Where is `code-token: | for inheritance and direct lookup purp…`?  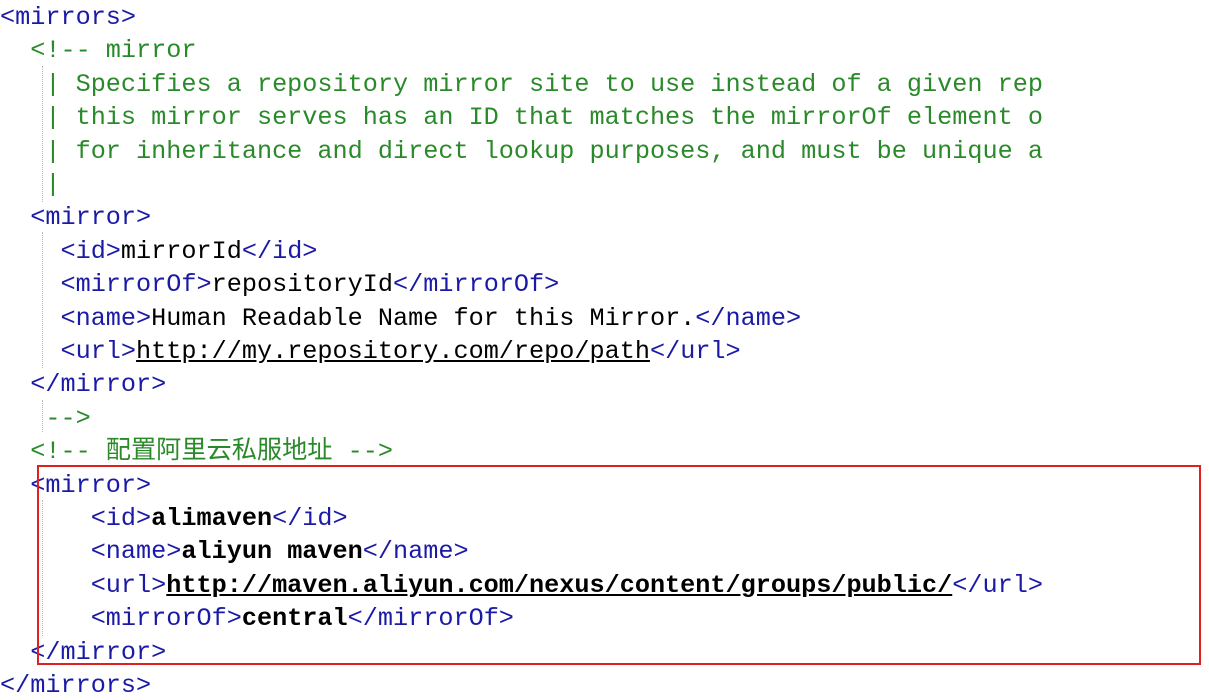 code-token: | for inheritance and direct lookup purp… is located at coordinates (521, 151).